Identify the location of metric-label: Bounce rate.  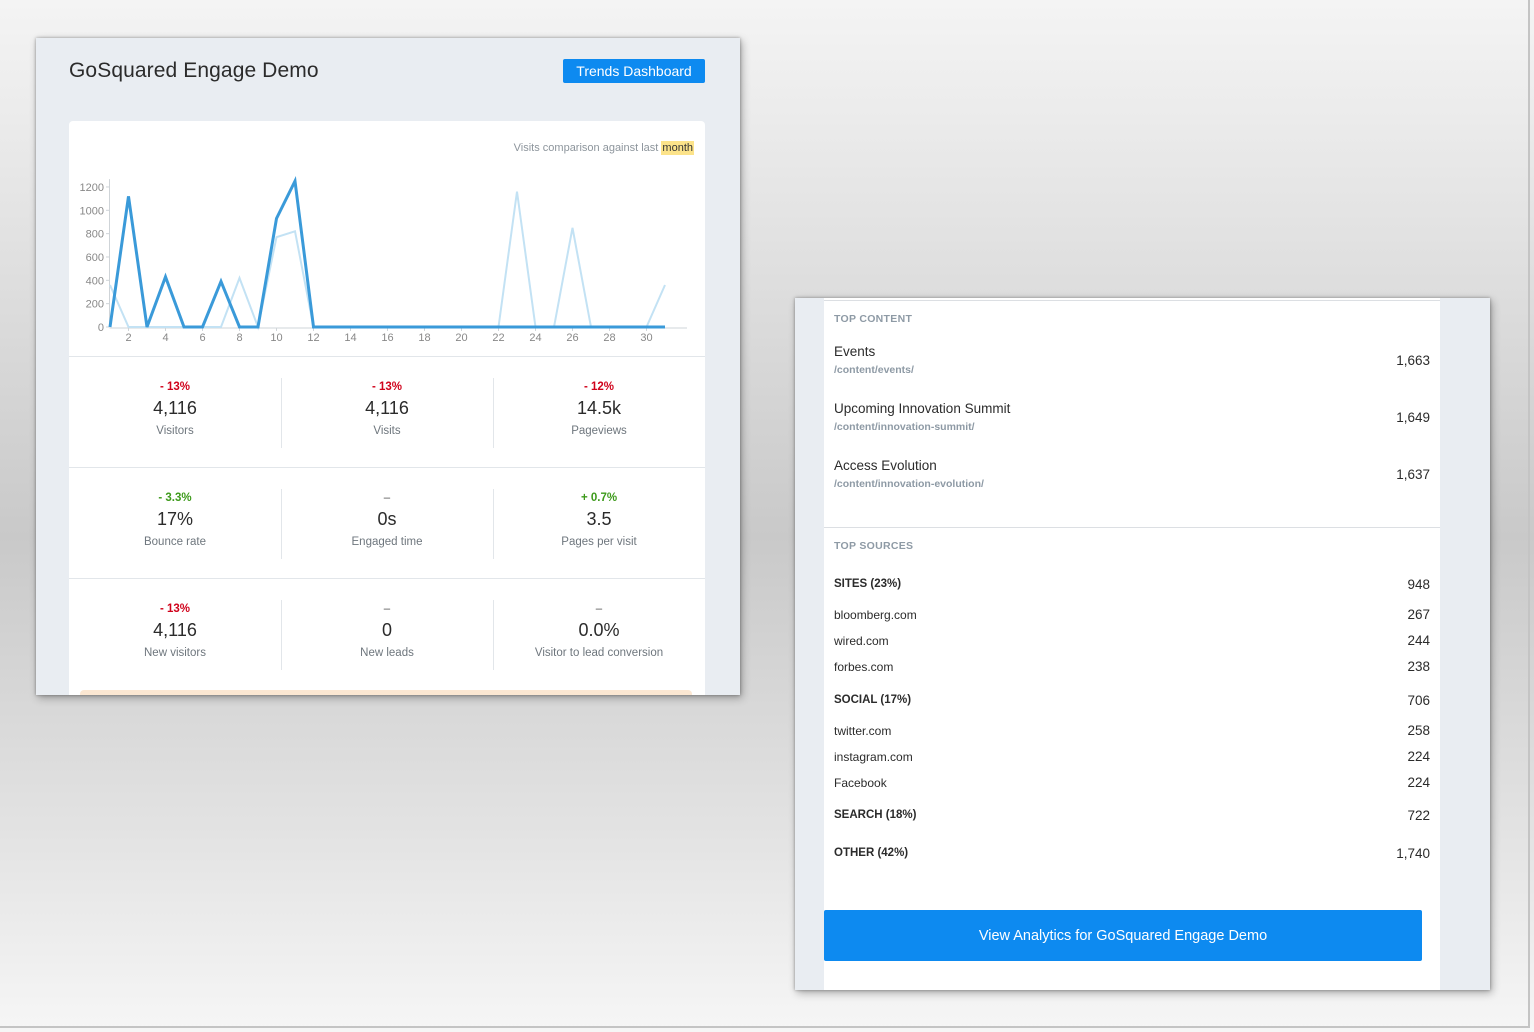
(174, 542).